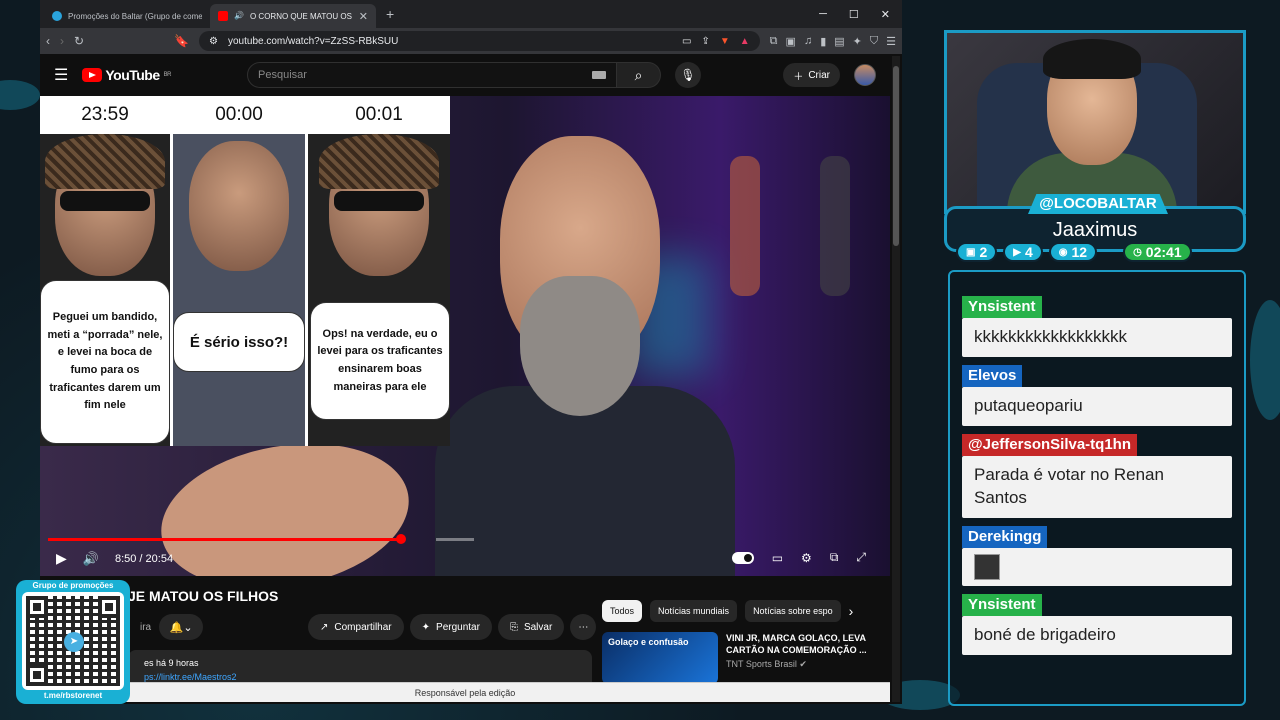 The width and height of the screenshot is (1280, 720). I want to click on create-label: Criar, so click(819, 75).